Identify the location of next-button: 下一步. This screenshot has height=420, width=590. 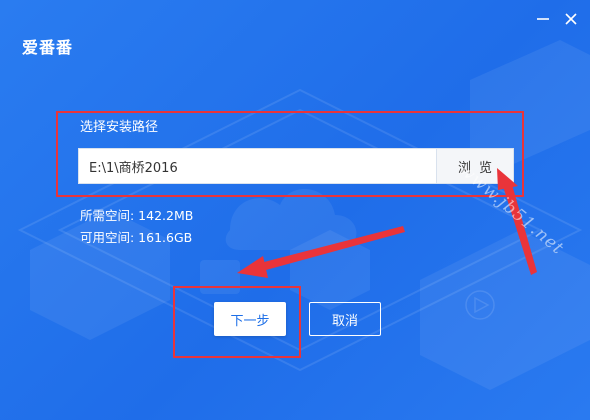
(250, 319).